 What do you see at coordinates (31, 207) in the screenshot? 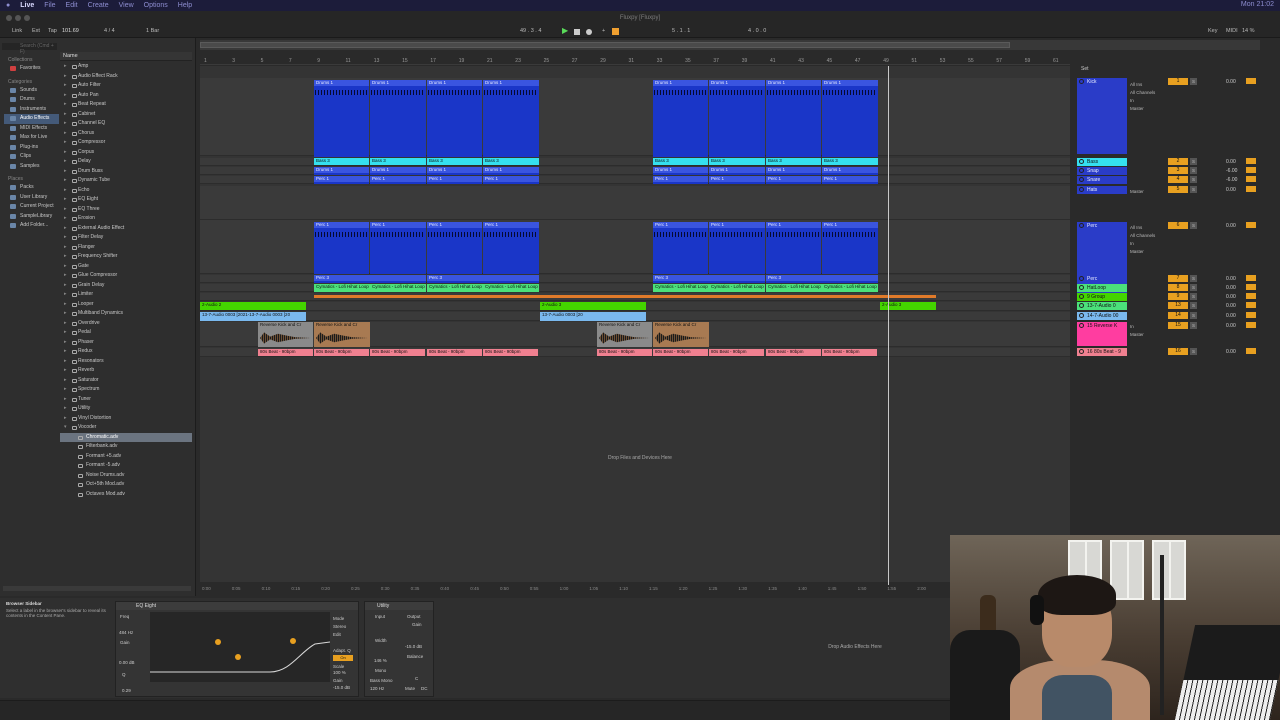
I see `sidebar-item-current-project: Current Project` at bounding box center [31, 207].